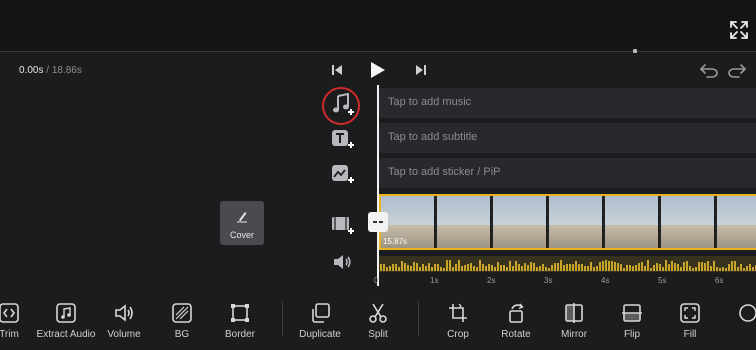 The image size is (756, 350). I want to click on add-subtitle-button, so click(343, 140).